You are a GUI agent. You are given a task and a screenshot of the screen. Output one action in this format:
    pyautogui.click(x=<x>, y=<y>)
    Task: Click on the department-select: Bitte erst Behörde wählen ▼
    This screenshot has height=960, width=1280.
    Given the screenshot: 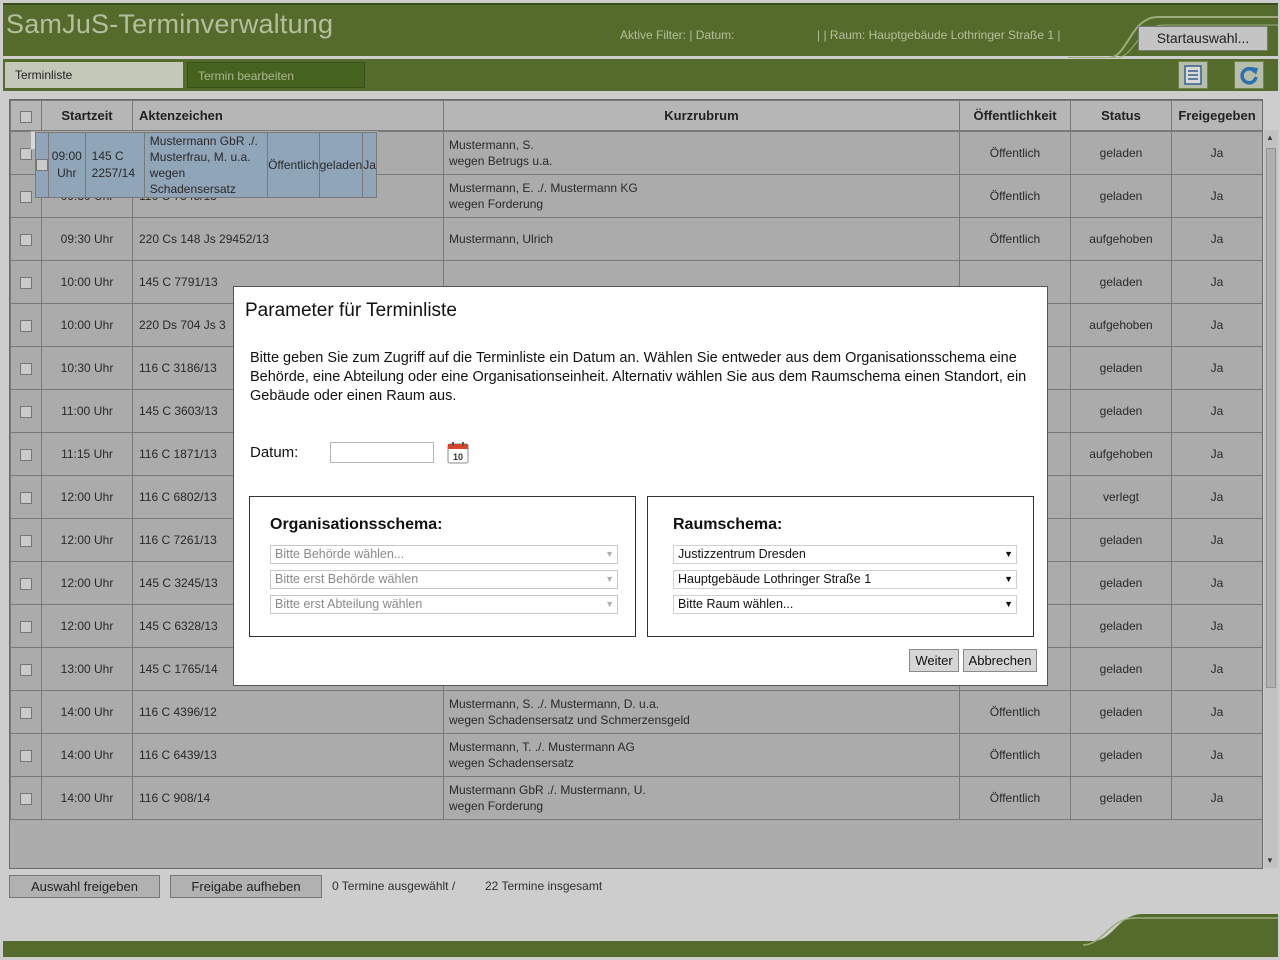 What is the action you would take?
    pyautogui.click(x=444, y=579)
    